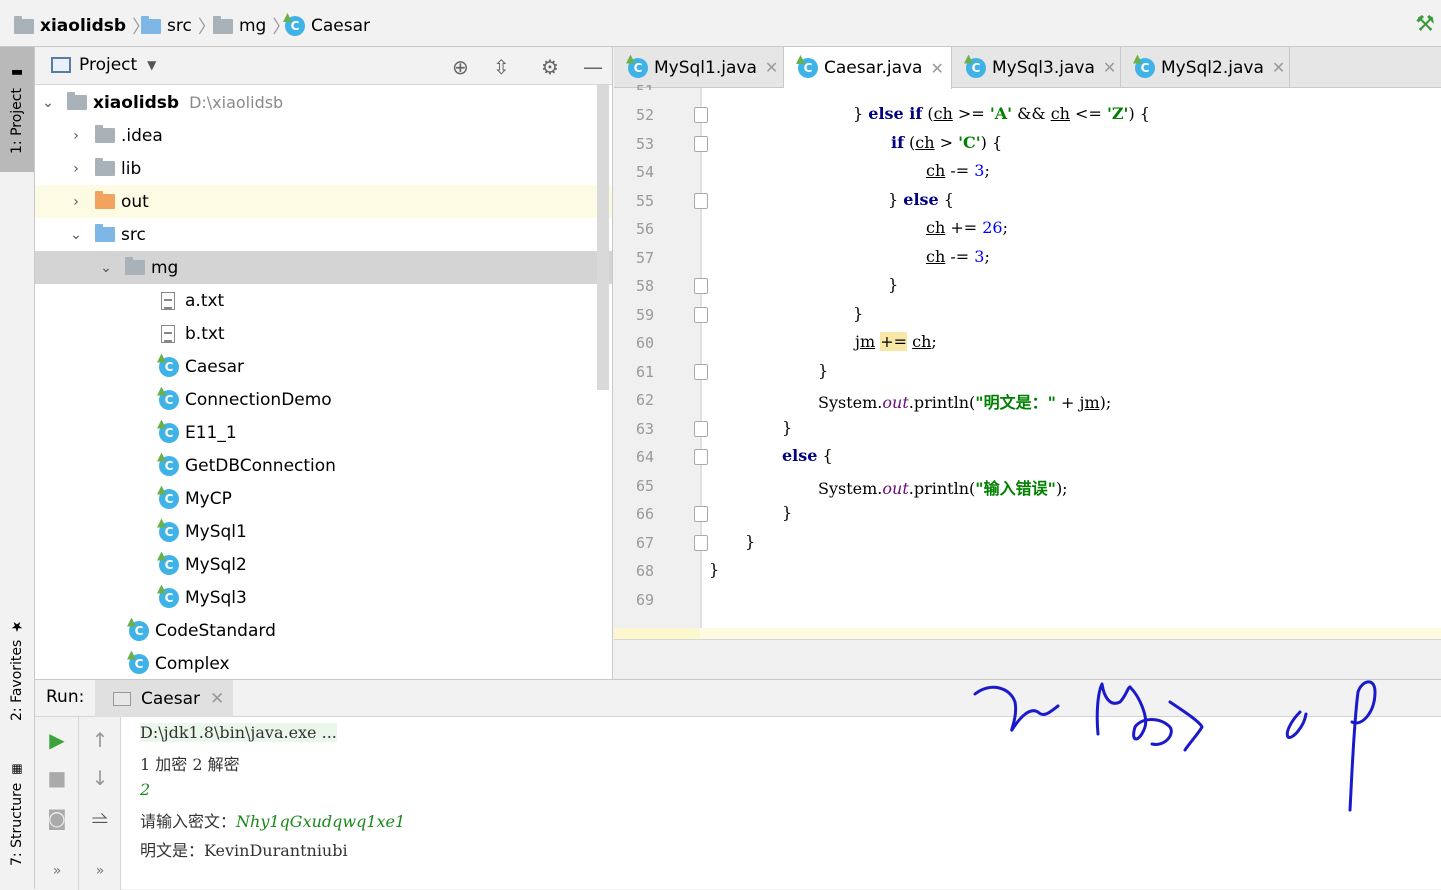  Describe the element at coordinates (100, 778) in the screenshot. I see `arrow-down-icon: ↓` at that location.